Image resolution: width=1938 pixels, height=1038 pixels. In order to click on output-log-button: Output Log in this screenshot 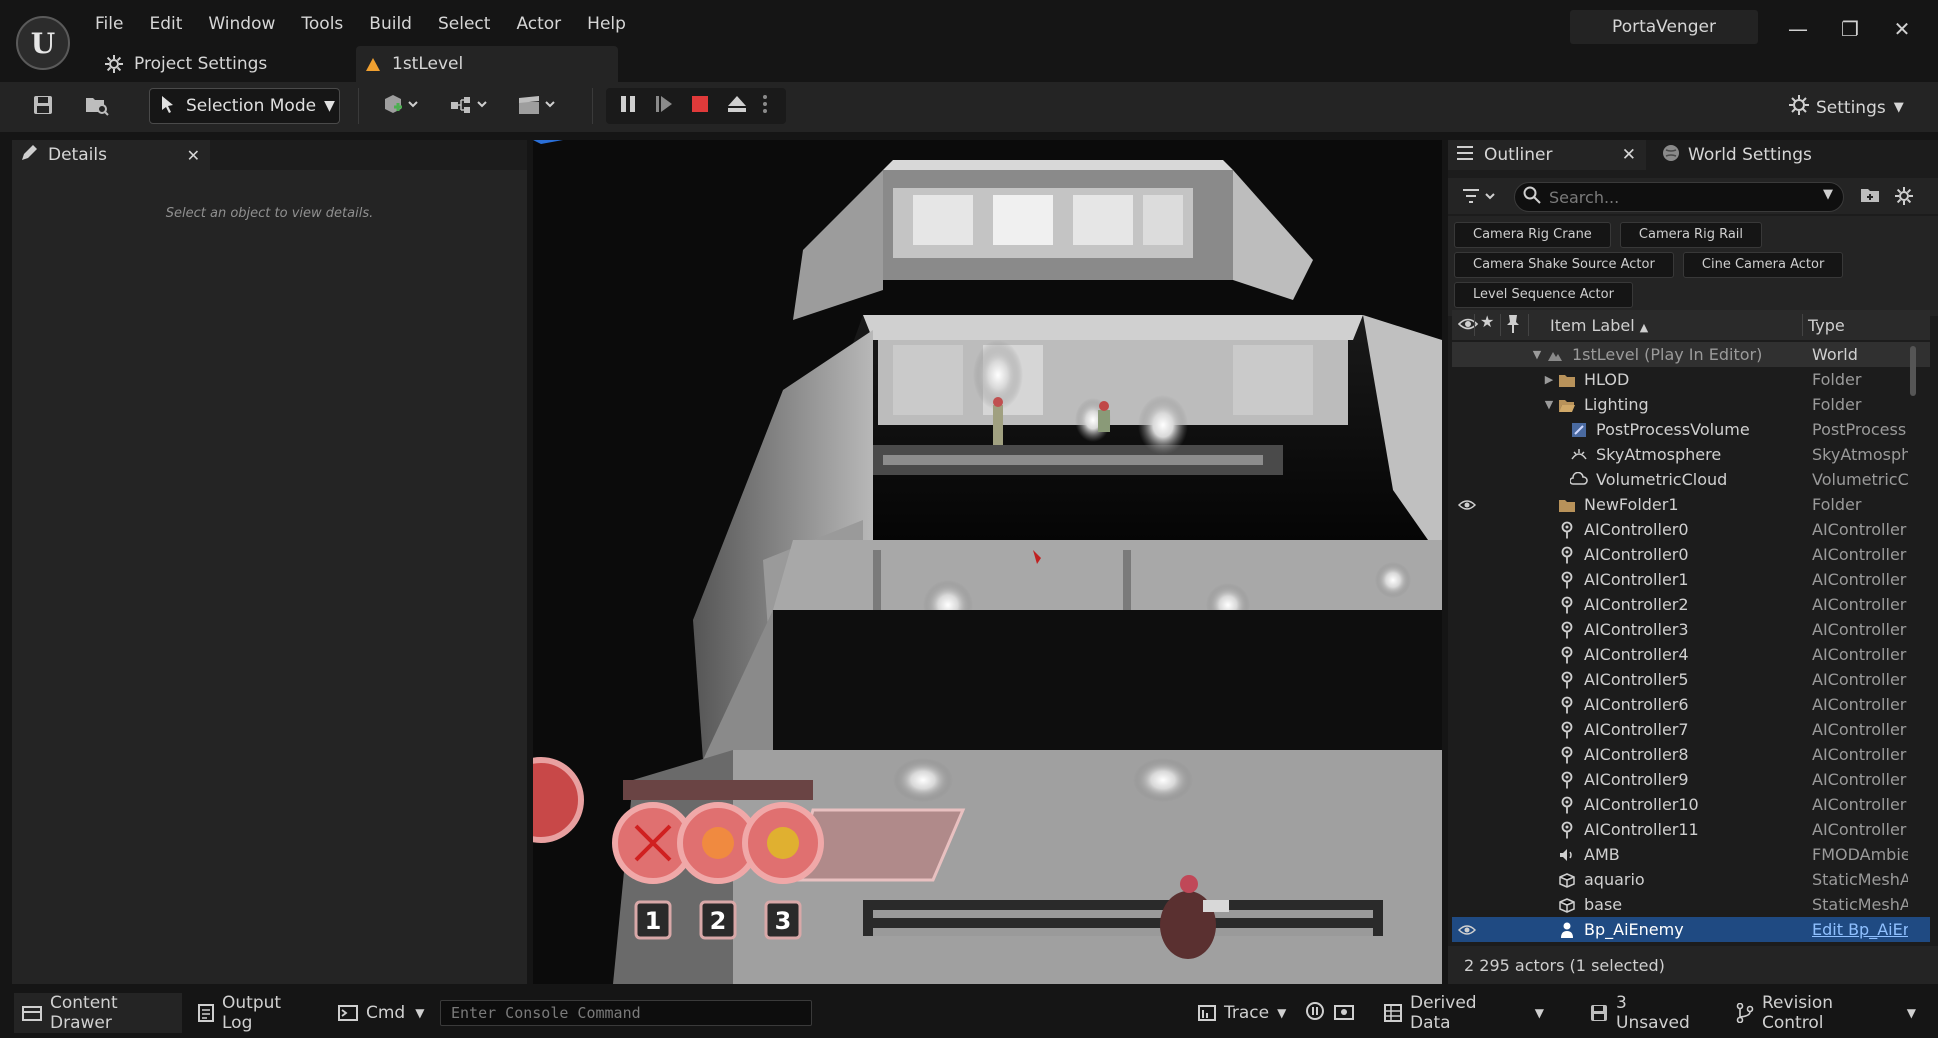, I will do `click(252, 1013)`.